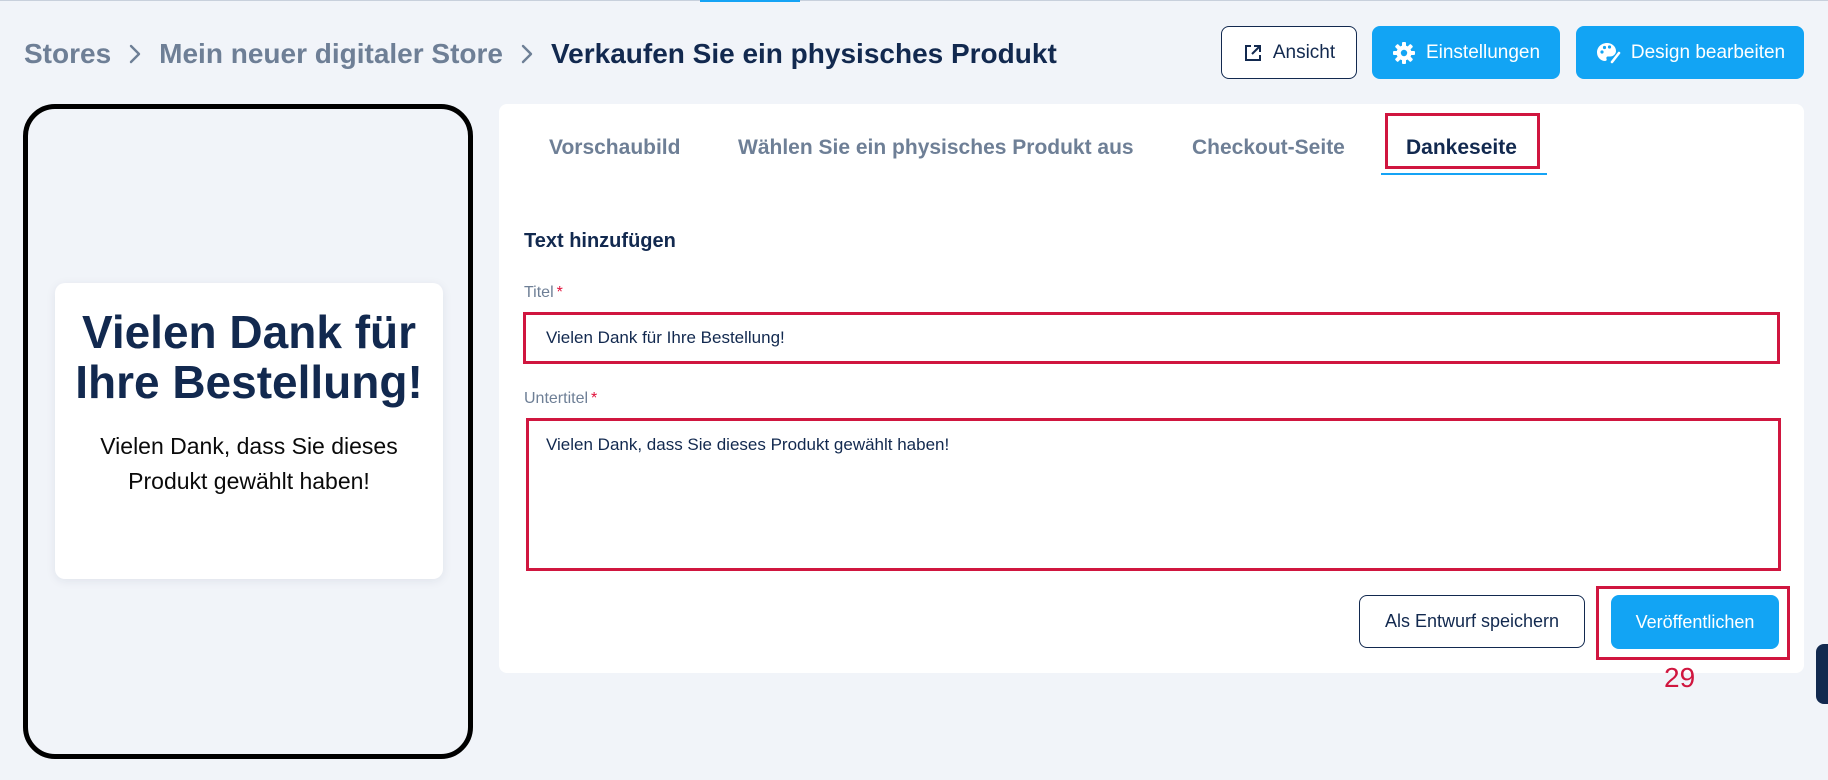 The height and width of the screenshot is (780, 1828). What do you see at coordinates (556, 398) in the screenshot?
I see `subtitle-label-text: Untertitel` at bounding box center [556, 398].